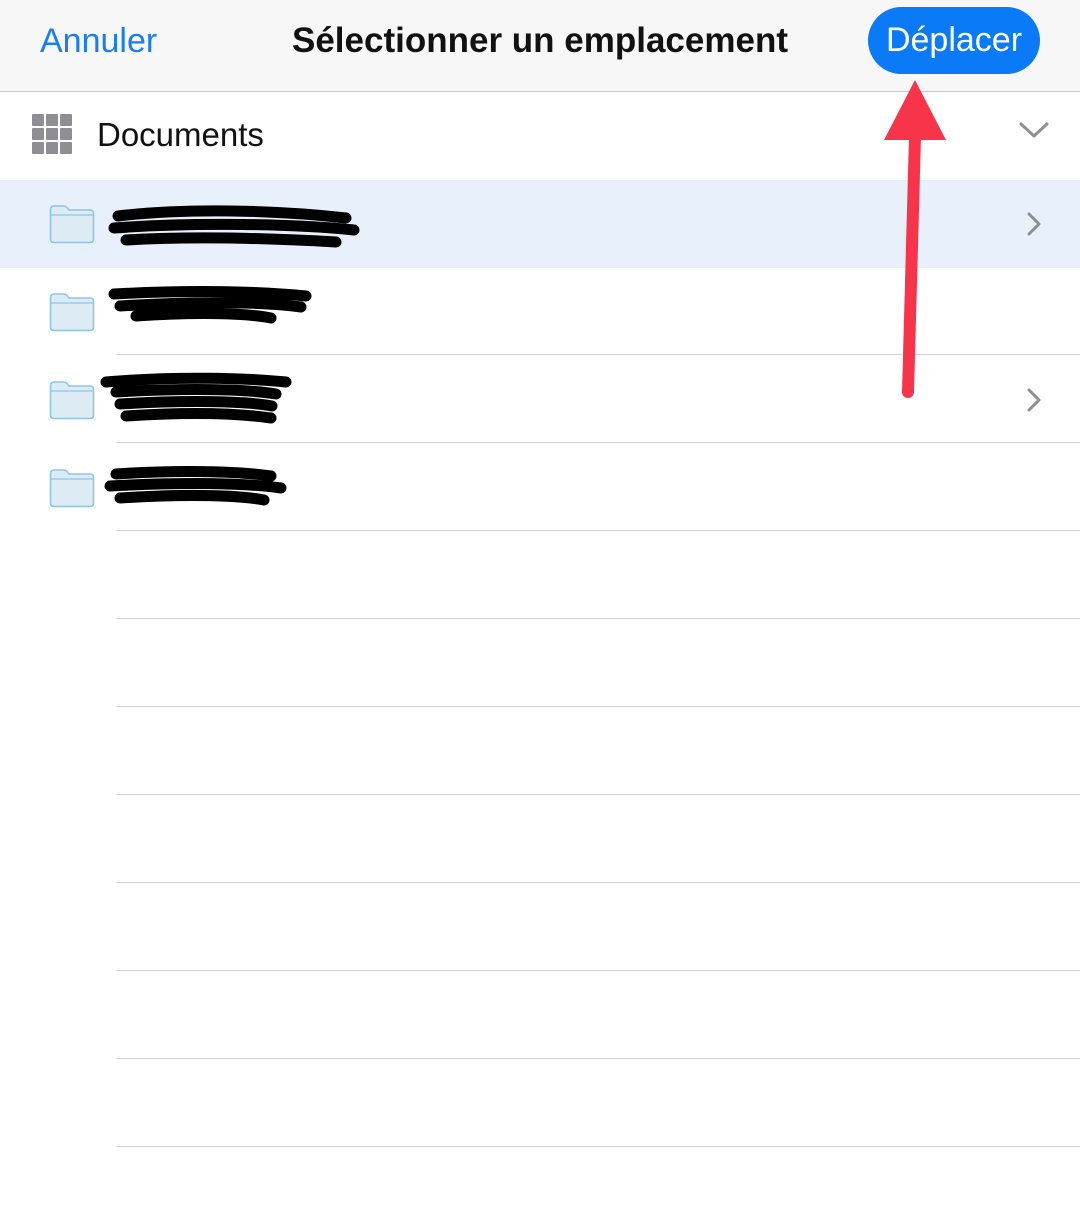 The height and width of the screenshot is (1223, 1080). I want to click on location-label: Documents, so click(180, 134).